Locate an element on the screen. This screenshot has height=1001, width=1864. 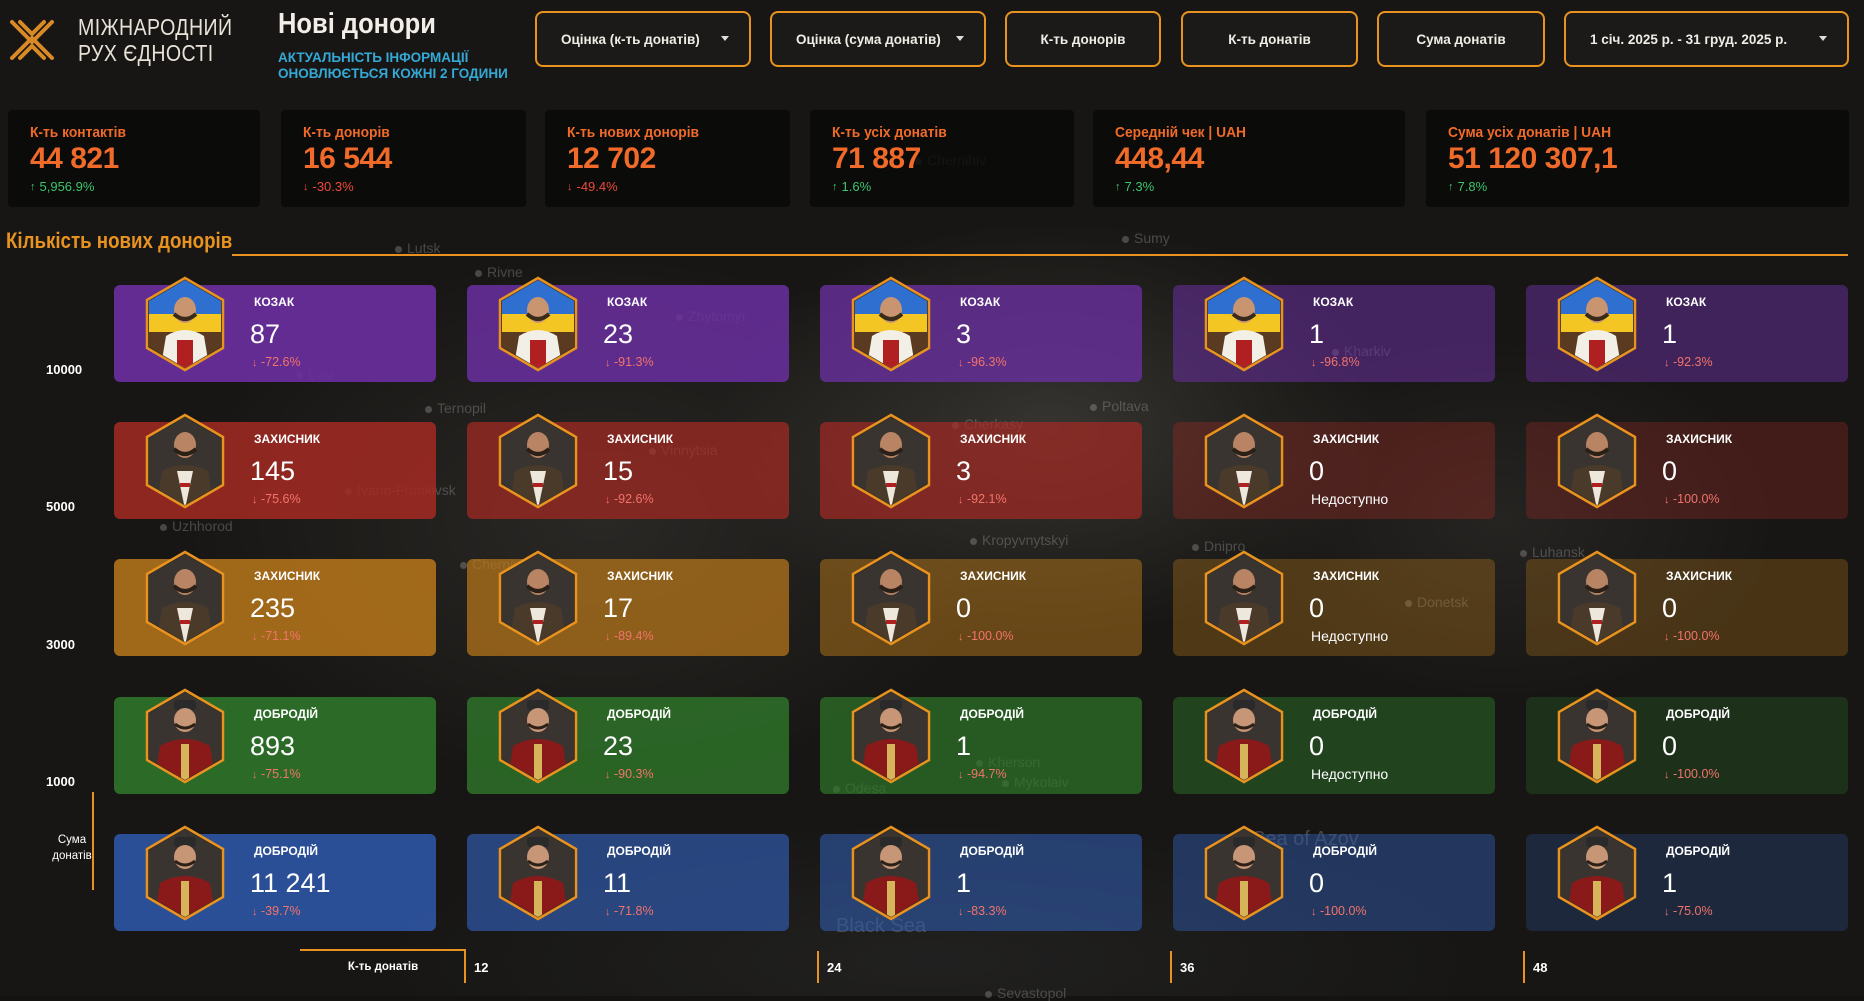
chevron-down-icon is located at coordinates (960, 38).